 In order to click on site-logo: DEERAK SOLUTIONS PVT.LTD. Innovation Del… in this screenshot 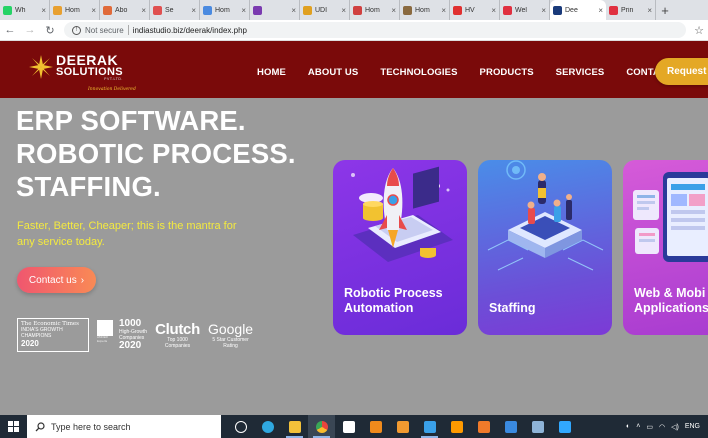, I will do `click(82, 72)`.